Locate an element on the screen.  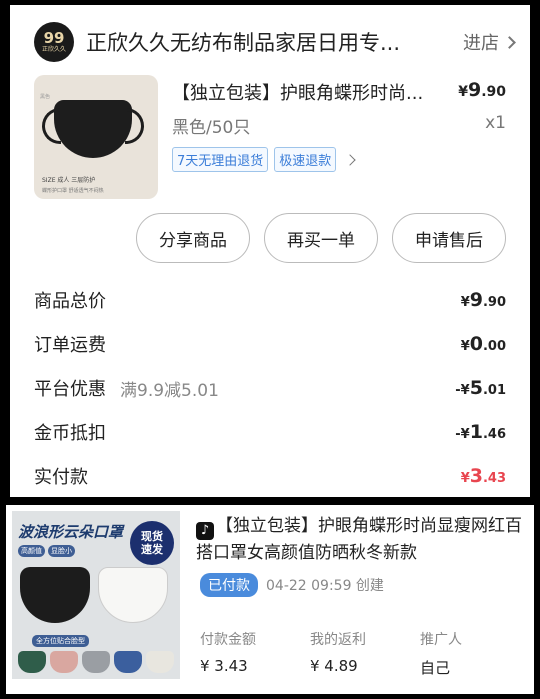
summary-row-discount: 平台优惠 满9.9减5.01 -¥5.01 is located at coordinates (270, 388).